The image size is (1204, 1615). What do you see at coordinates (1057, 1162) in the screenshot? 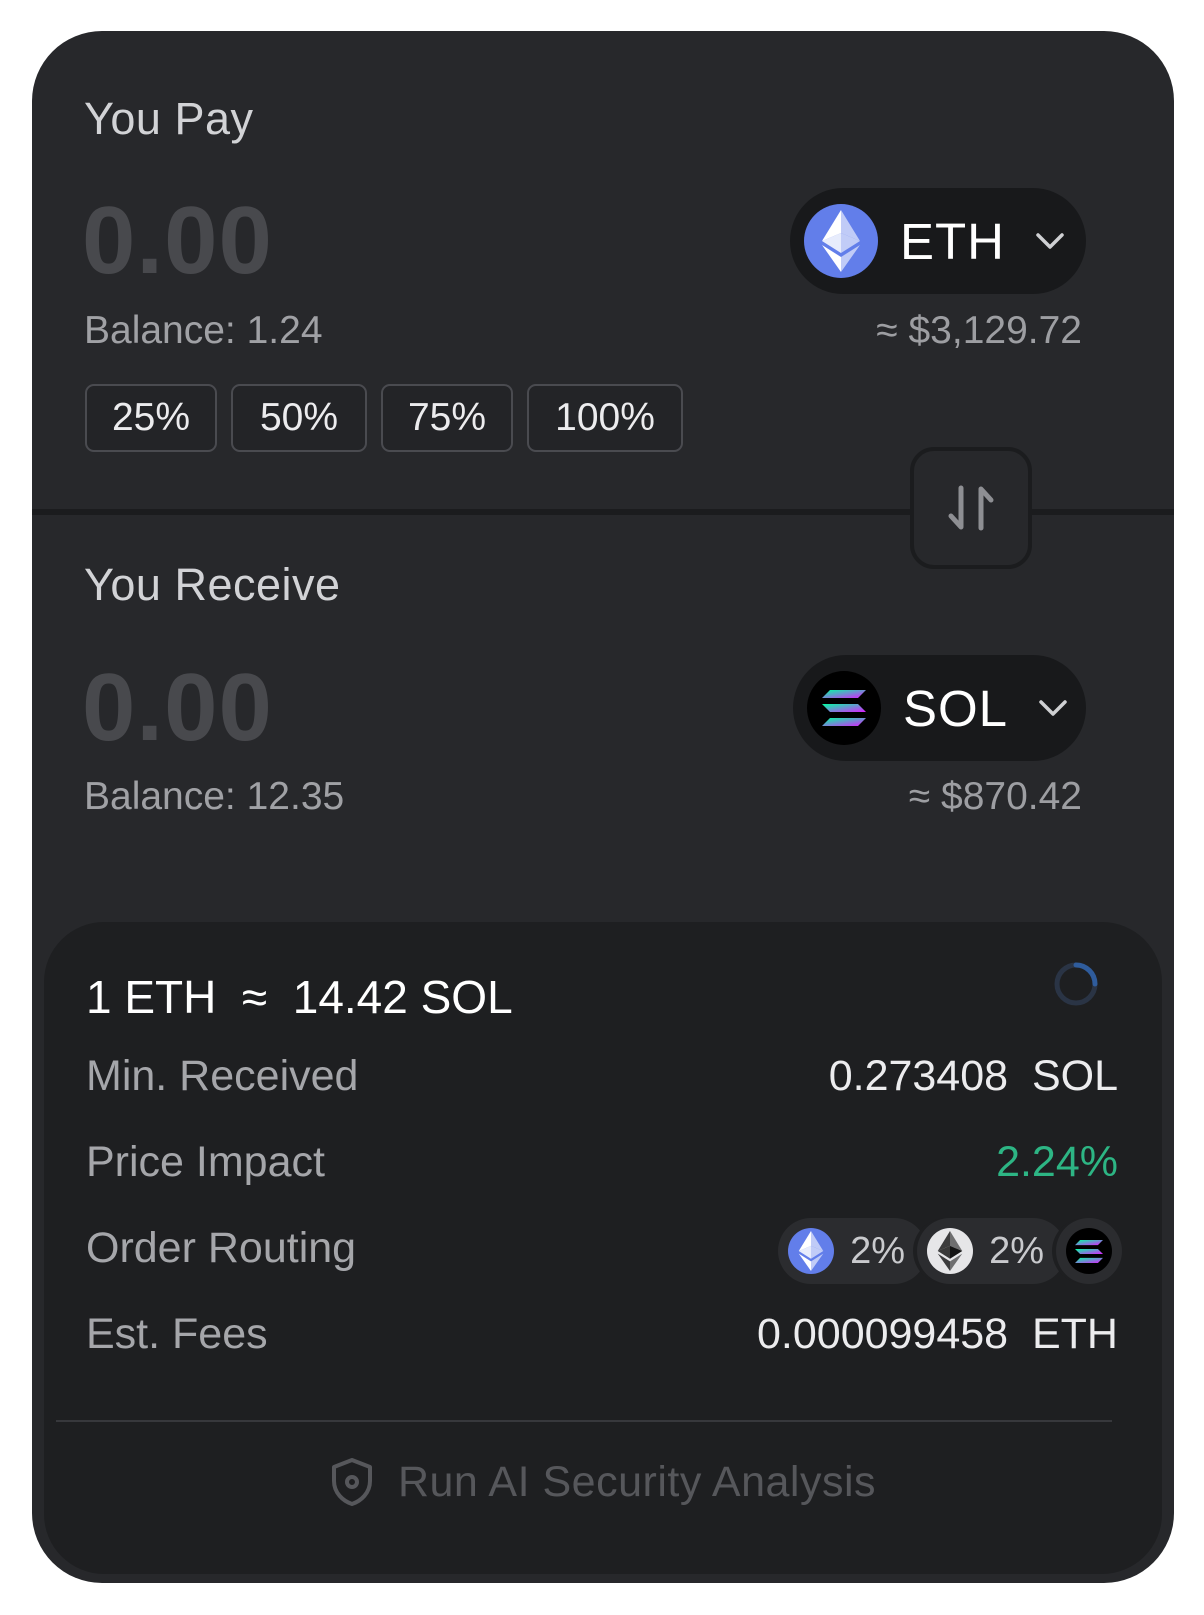
I see `price-impact-value: 2.24%` at bounding box center [1057, 1162].